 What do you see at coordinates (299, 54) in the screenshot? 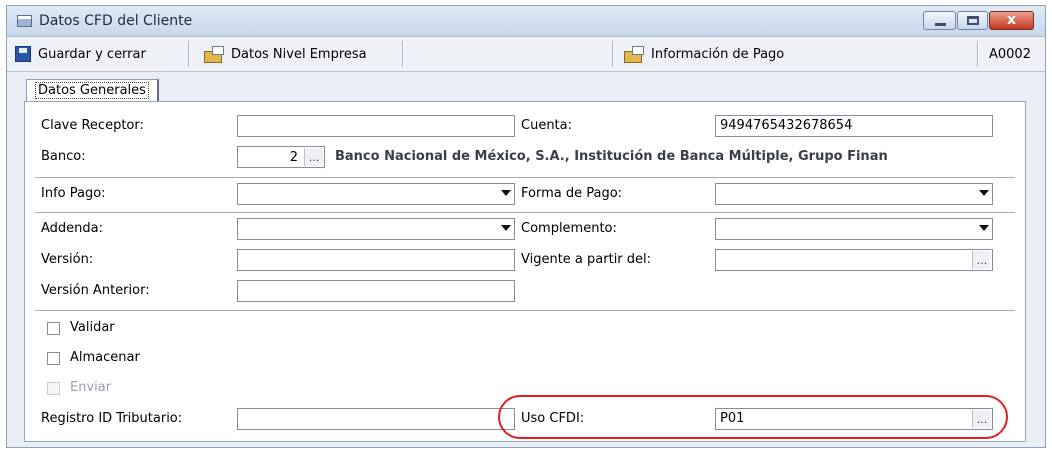
I see `company-data-label: Datos Nivel Empresa` at bounding box center [299, 54].